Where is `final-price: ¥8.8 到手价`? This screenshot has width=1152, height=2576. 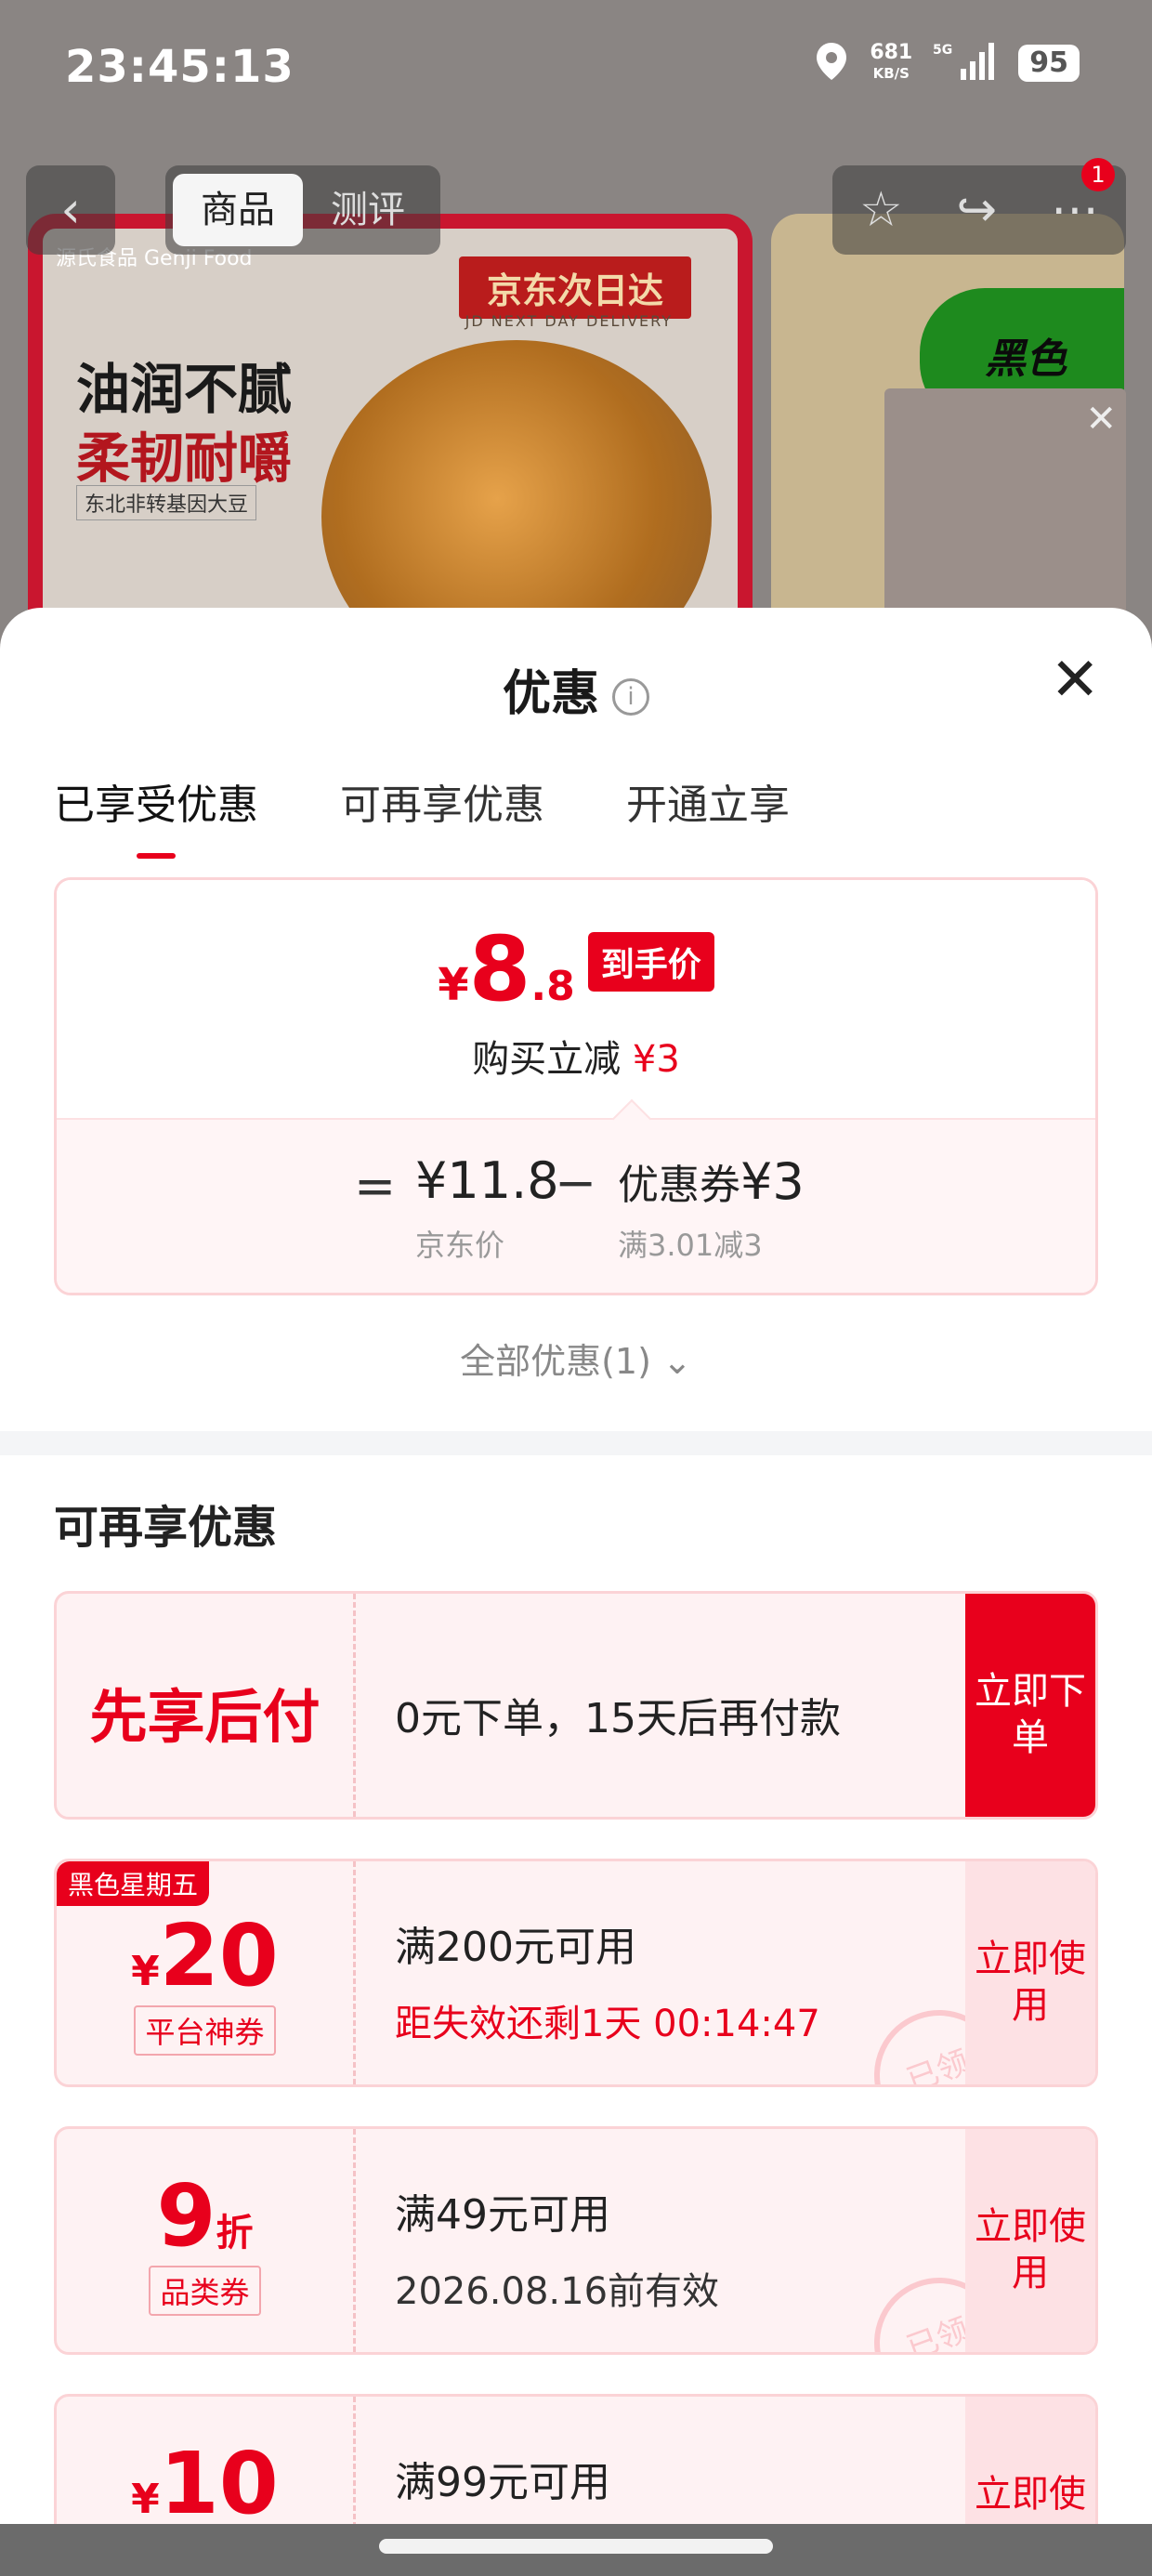 final-price: ¥8.8 到手价 is located at coordinates (576, 969).